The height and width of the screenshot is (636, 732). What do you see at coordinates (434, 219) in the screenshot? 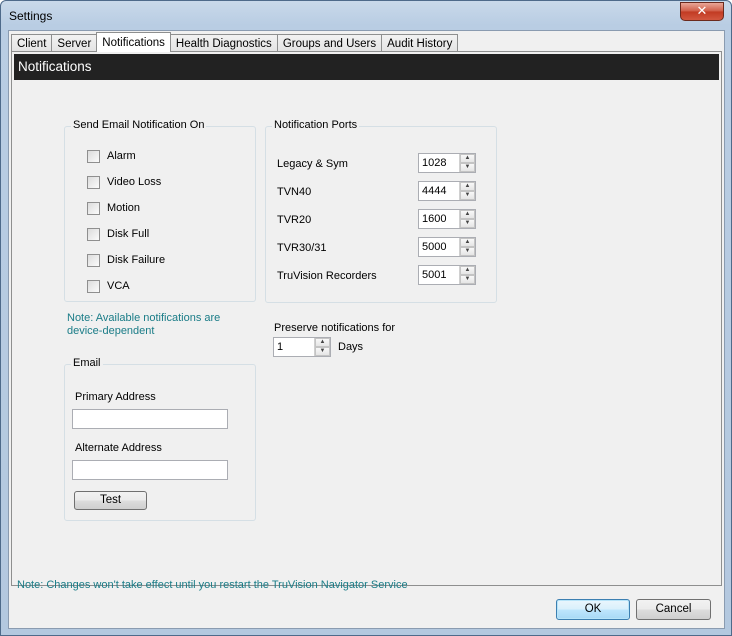
I see `spinner-value: 1600` at bounding box center [434, 219].